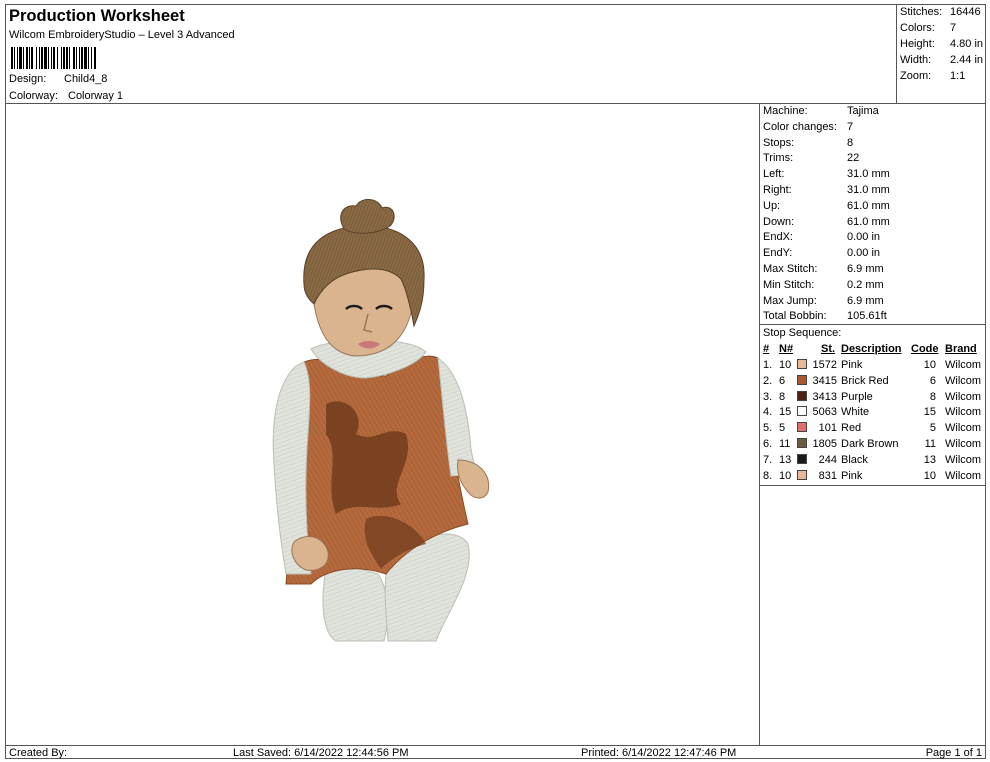 This screenshot has height=762, width=990. What do you see at coordinates (827, 475) in the screenshot?
I see `seq-cell-st: 831` at bounding box center [827, 475].